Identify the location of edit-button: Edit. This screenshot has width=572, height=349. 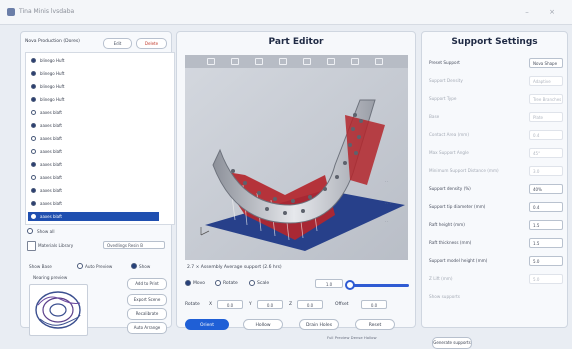
(117, 43).